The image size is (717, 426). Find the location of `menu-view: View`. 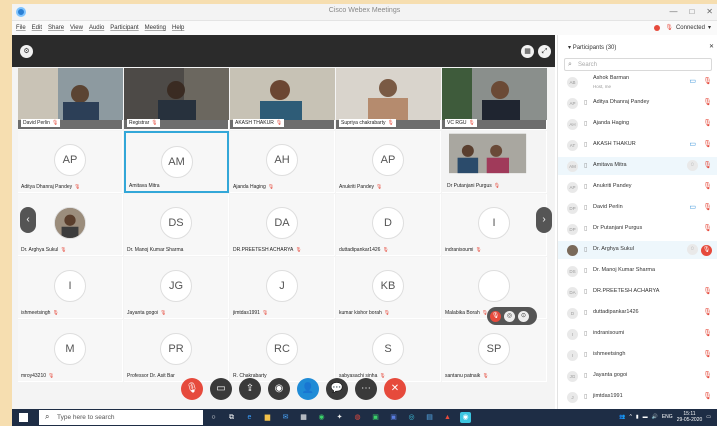

menu-view: View is located at coordinates (76, 28).